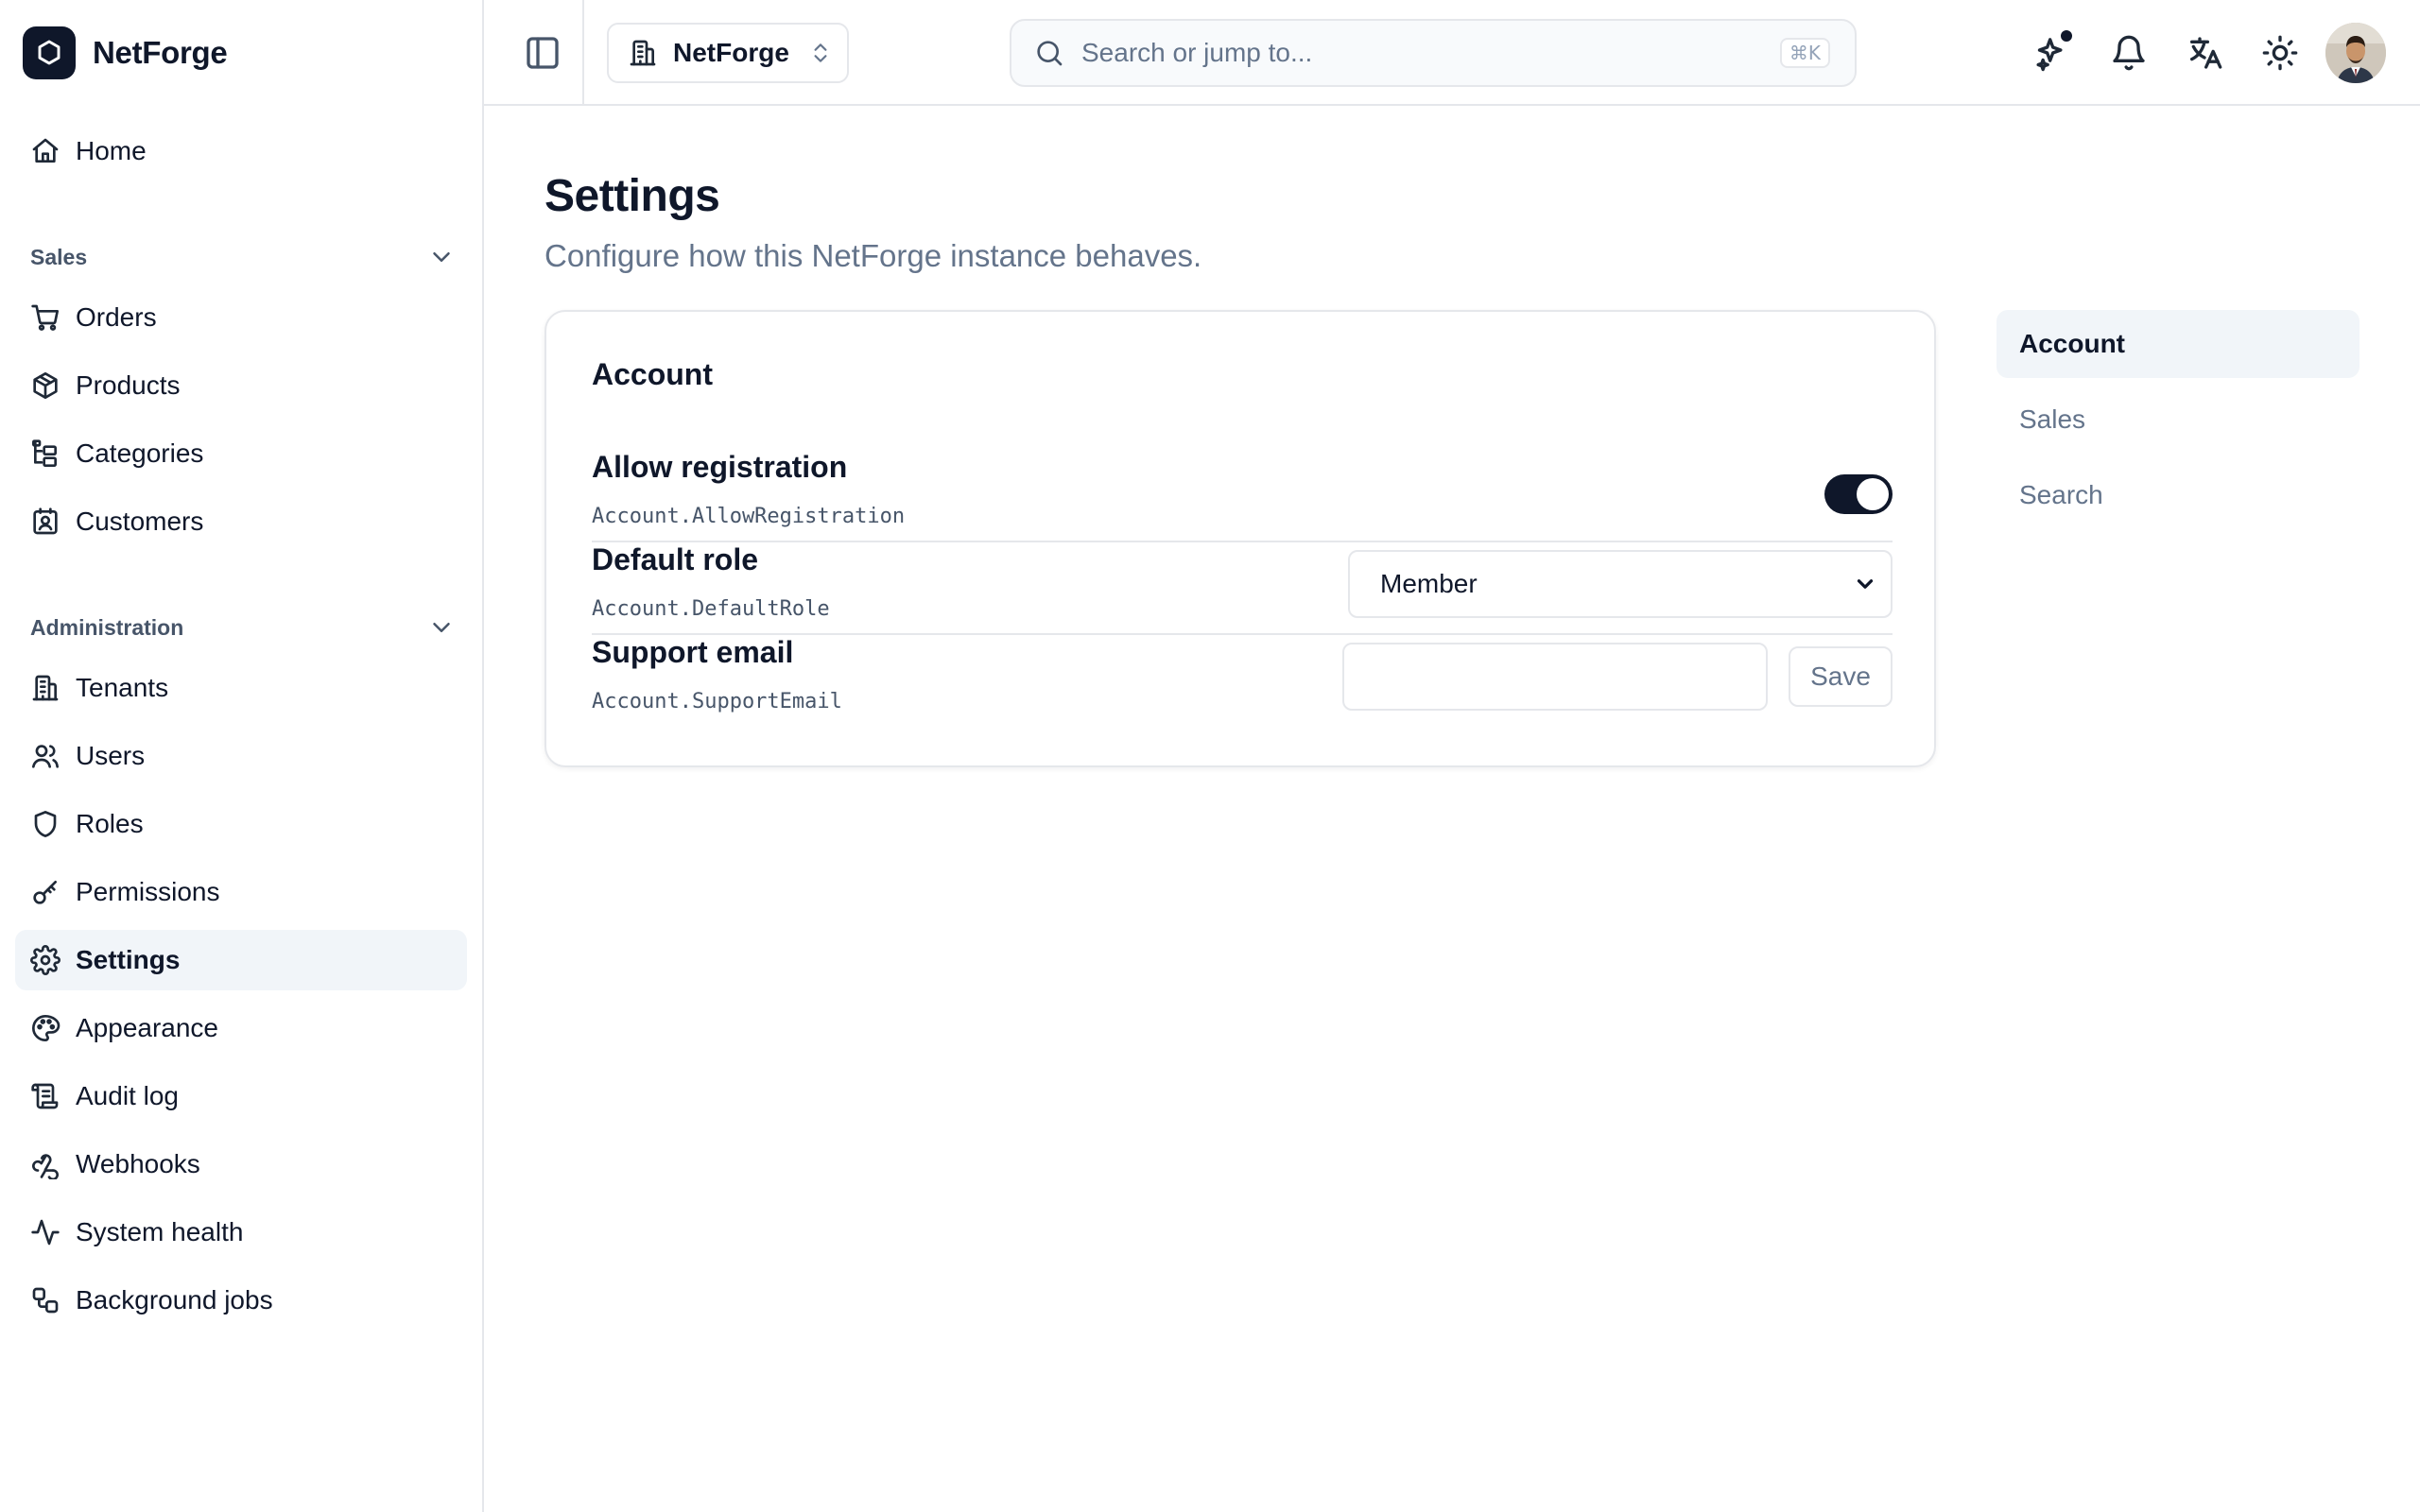 Image resolution: width=2420 pixels, height=1512 pixels. I want to click on section-nav-label: Sales, so click(2052, 419).